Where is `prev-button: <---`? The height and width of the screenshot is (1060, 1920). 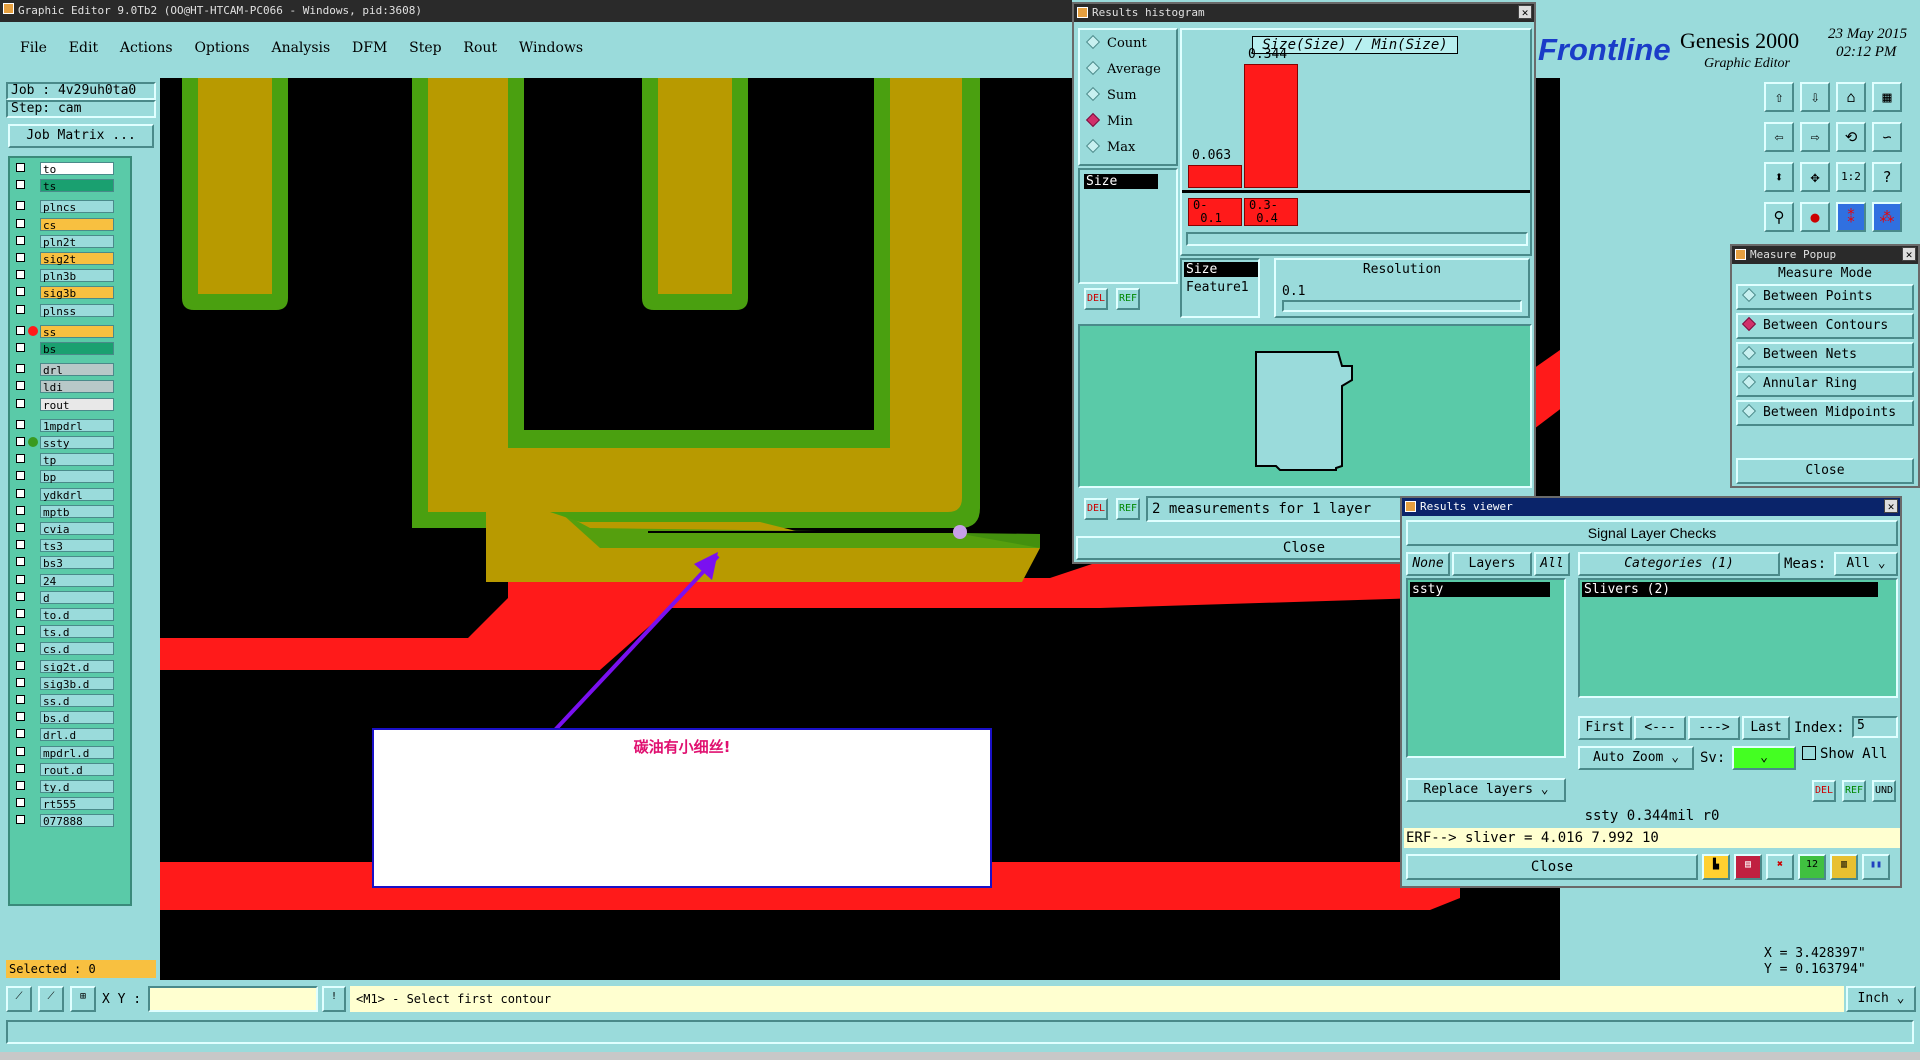
prev-button: <--- is located at coordinates (1660, 728).